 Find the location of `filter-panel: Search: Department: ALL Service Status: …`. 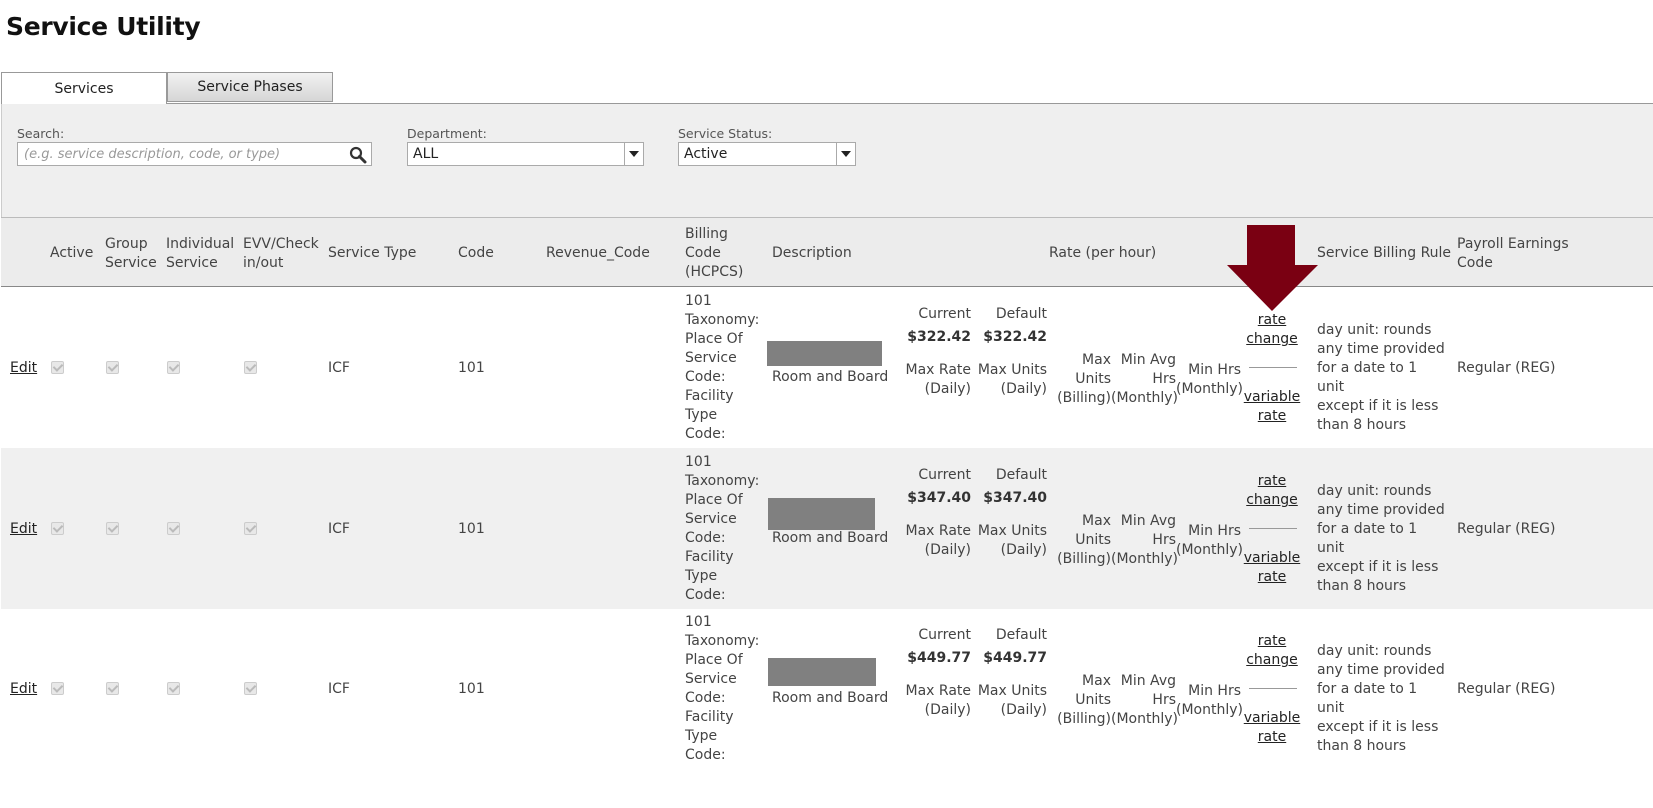

filter-panel: Search: Department: ALL Service Status: … is located at coordinates (827, 160).